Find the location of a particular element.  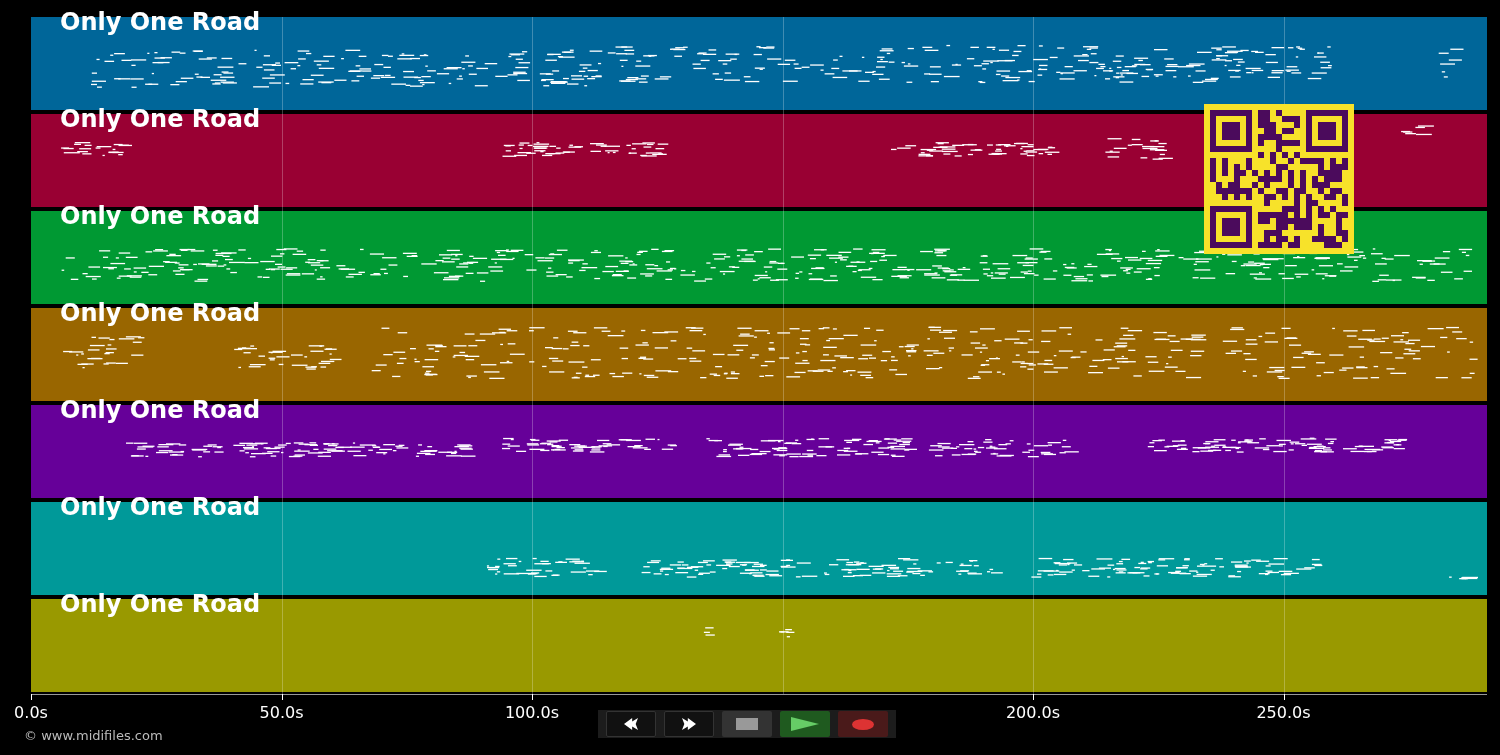

rewind-icon is located at coordinates (631, 724).